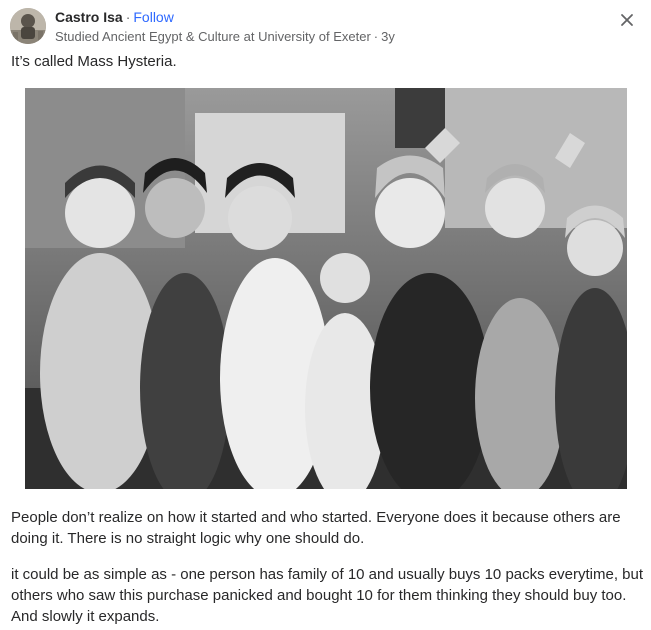 The image size is (651, 630). I want to click on user-avatar, so click(28, 26).